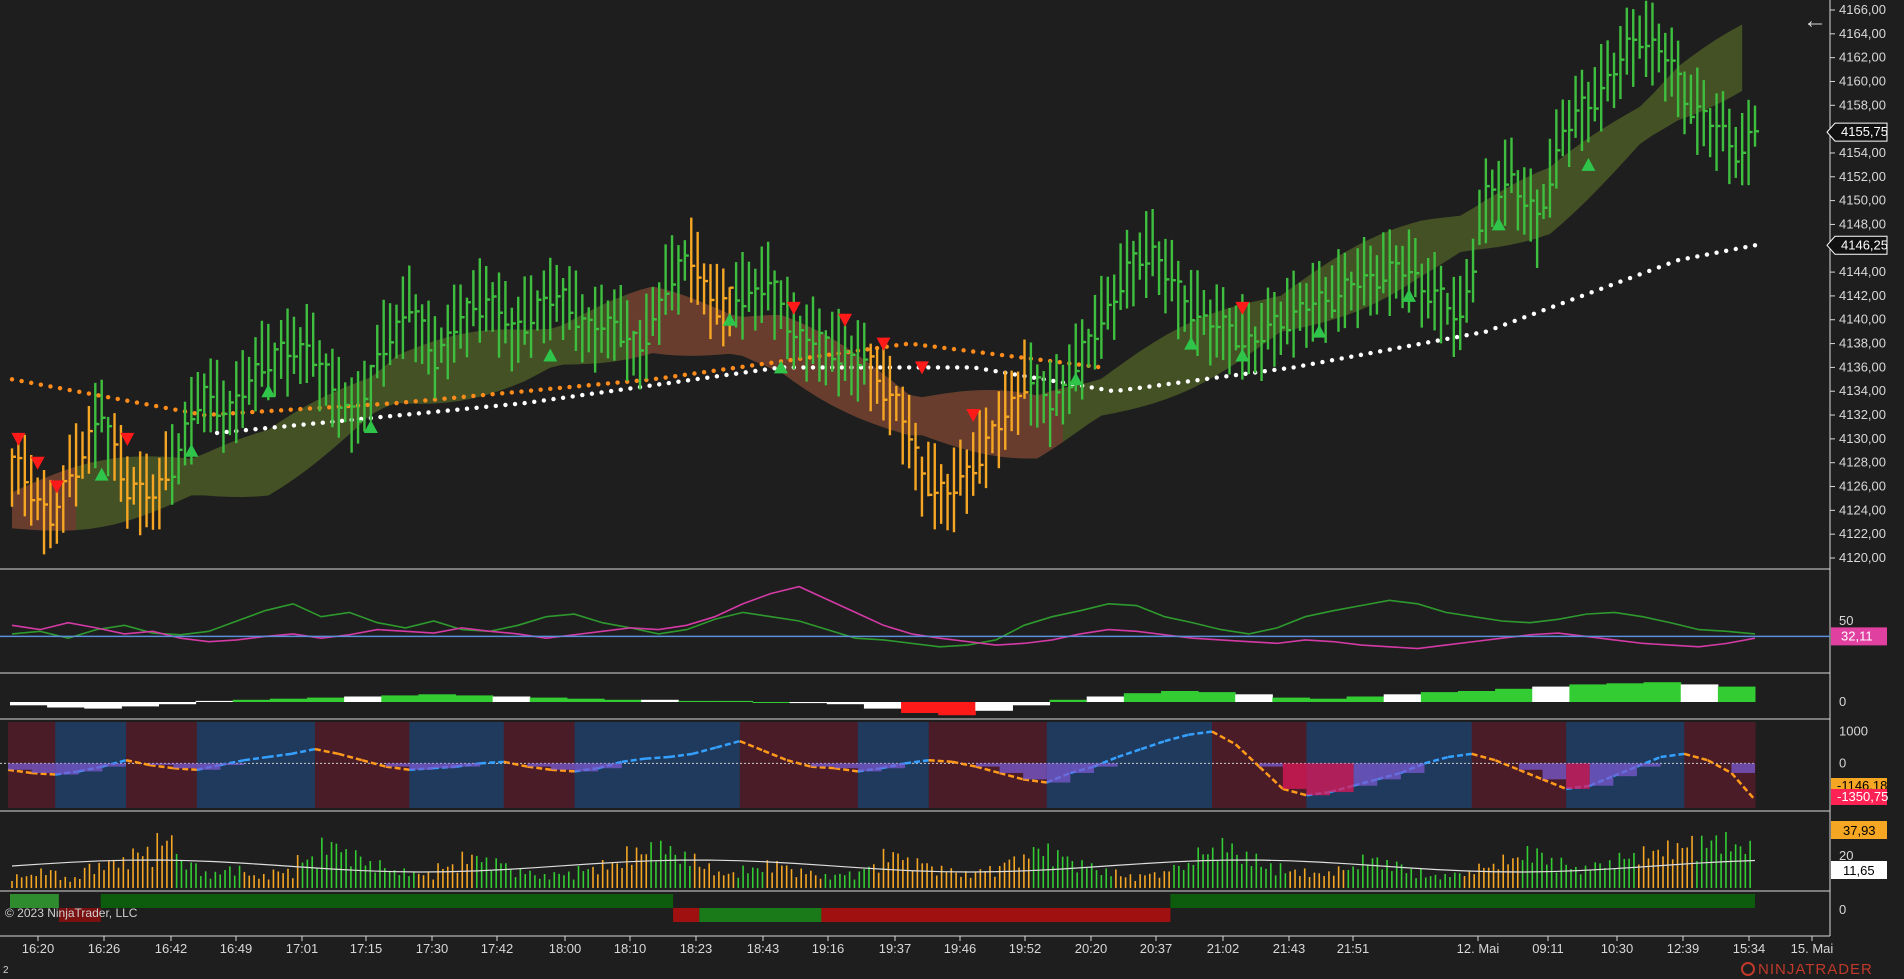  What do you see at coordinates (1478, 948) in the screenshot?
I see `time-tick-label: 12. Mai` at bounding box center [1478, 948].